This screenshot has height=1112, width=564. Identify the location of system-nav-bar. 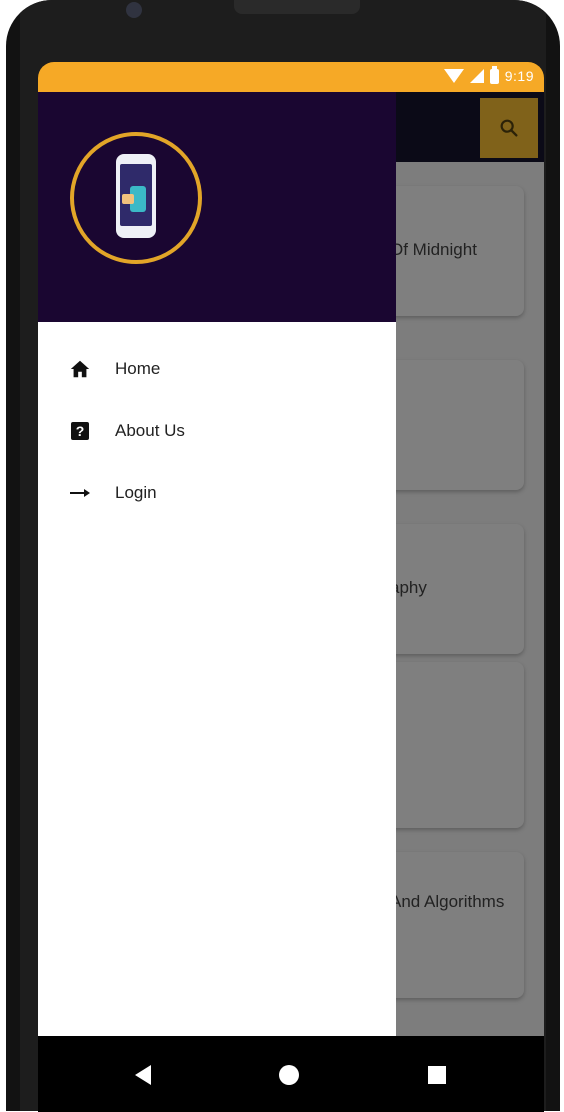
(291, 1074).